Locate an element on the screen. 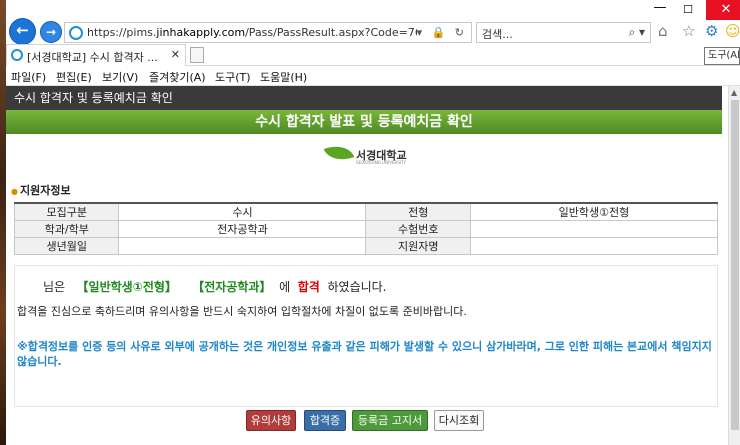 This screenshot has width=740, height=445. new-tab-button is located at coordinates (197, 55).